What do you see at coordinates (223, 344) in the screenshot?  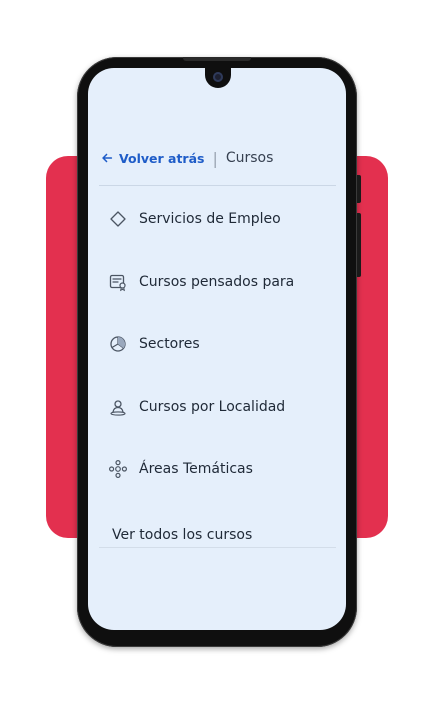 I see `menu-item-sectores: Sectores` at bounding box center [223, 344].